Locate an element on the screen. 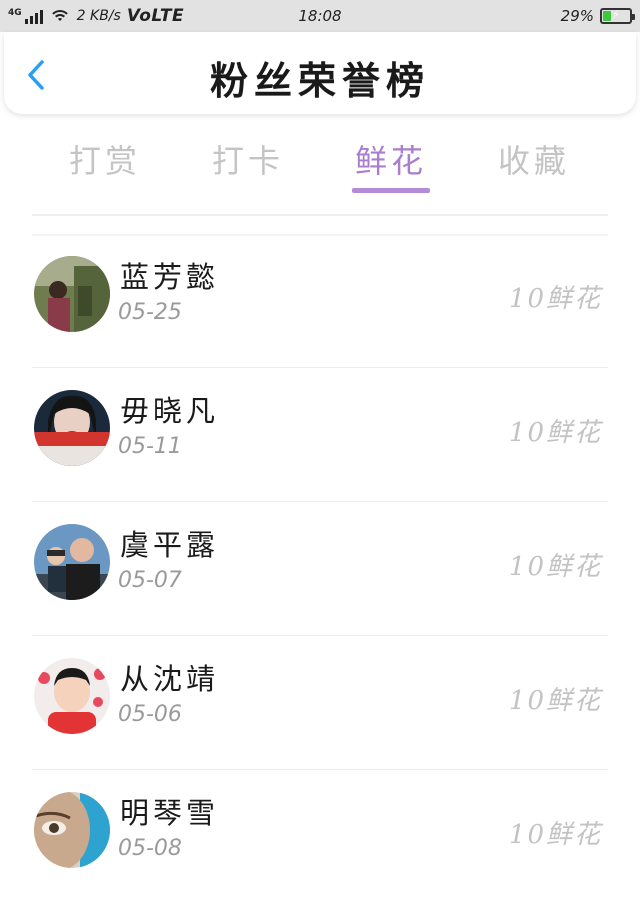  fan-date: 05-07 is located at coordinates (150, 580).